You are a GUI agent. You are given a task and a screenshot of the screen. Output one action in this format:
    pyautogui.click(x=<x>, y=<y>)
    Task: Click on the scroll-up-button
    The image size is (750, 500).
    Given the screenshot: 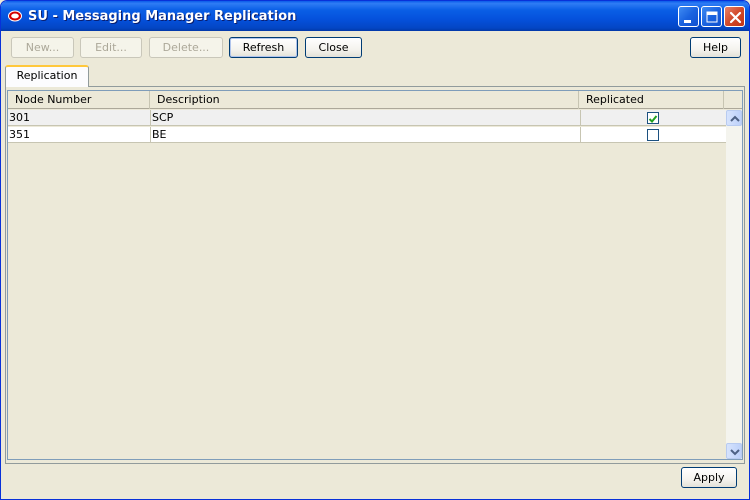 What is the action you would take?
    pyautogui.click(x=734, y=118)
    